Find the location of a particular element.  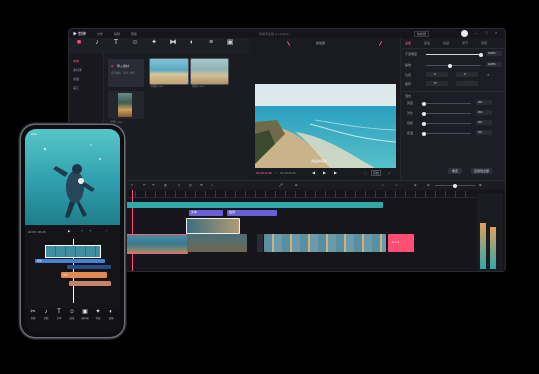

mic-icon: 🎤︎ is located at coordinates (281, 185).